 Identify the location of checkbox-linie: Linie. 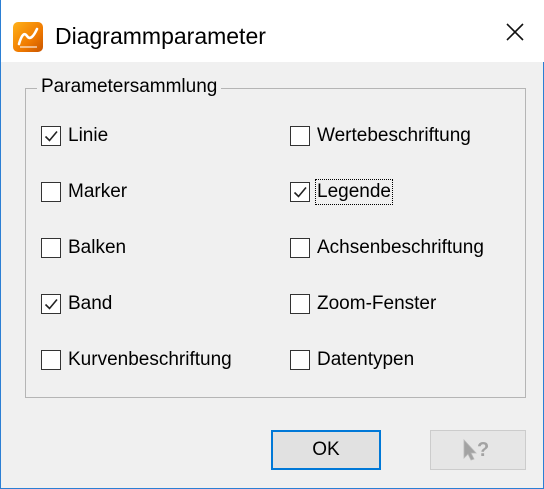
(74, 136).